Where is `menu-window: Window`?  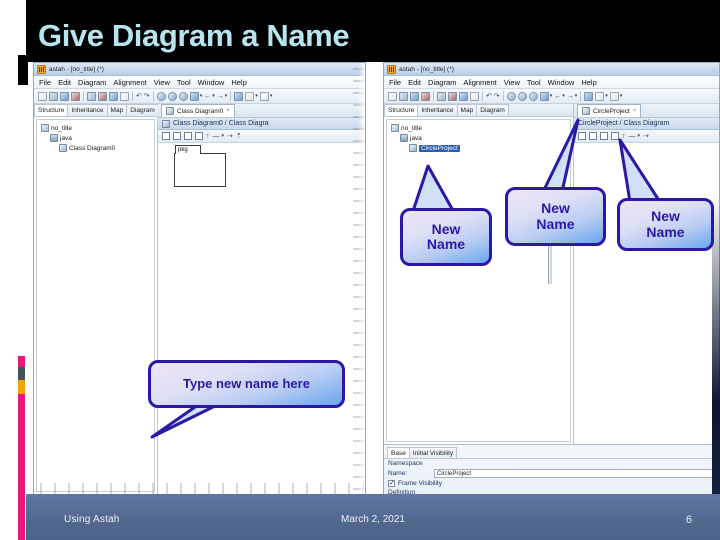
menu-window: Window is located at coordinates (211, 82).